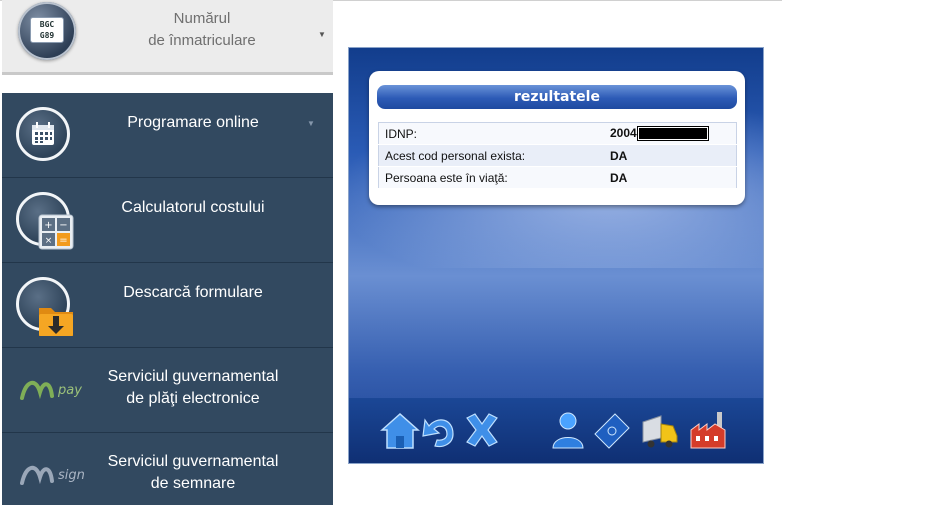  Describe the element at coordinates (400, 430) in the screenshot. I see `home-icon` at that location.